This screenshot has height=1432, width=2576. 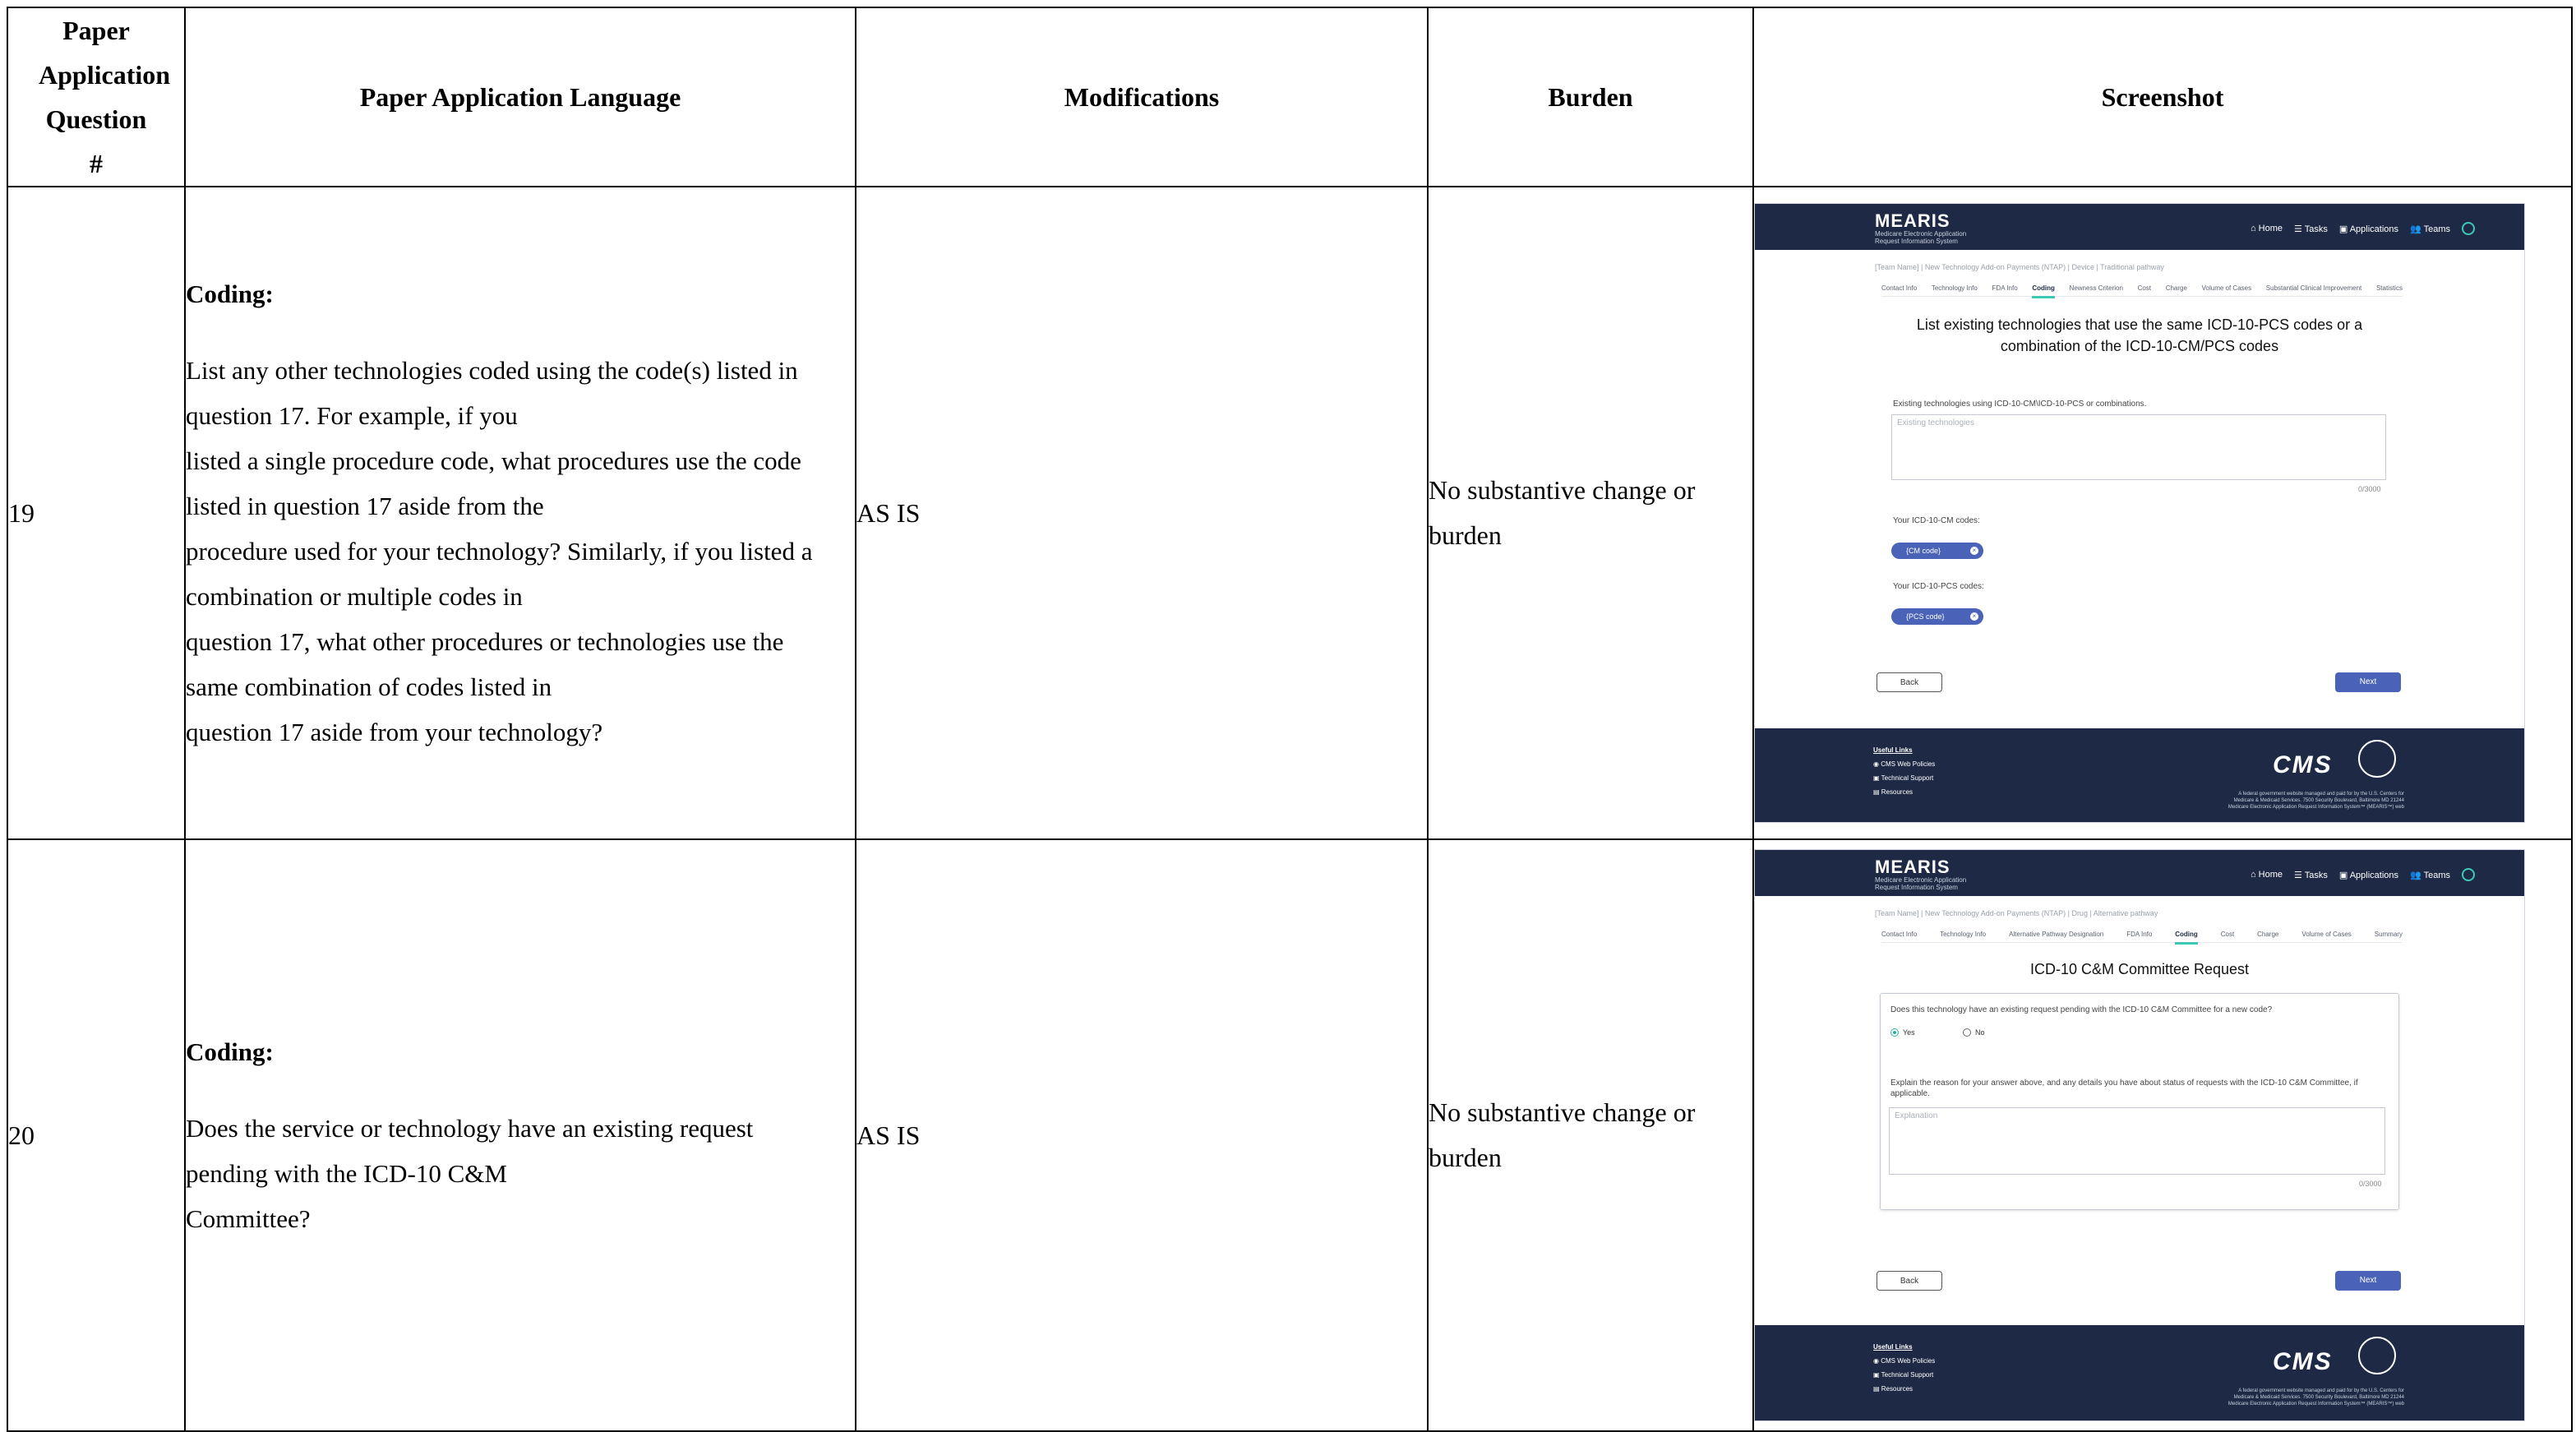 What do you see at coordinates (1142, 513) in the screenshot?
I see `modifications-cell: AS IS` at bounding box center [1142, 513].